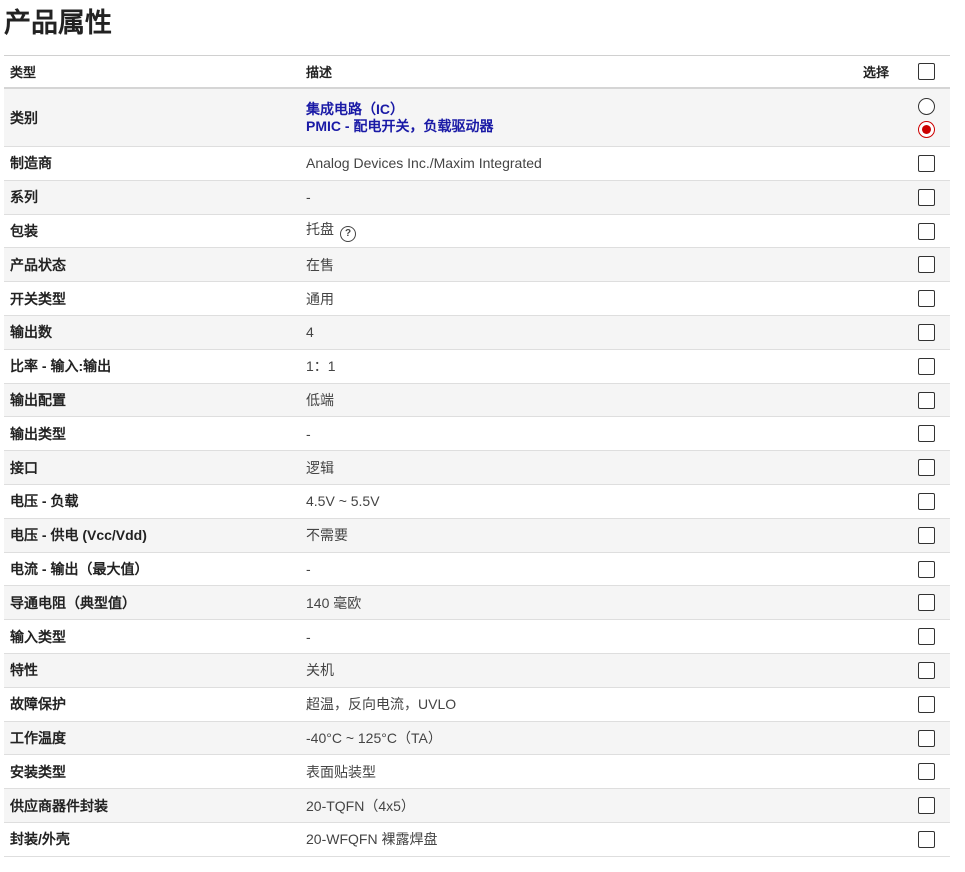  I want to click on table-row: 包装 托盘?, so click(477, 232).